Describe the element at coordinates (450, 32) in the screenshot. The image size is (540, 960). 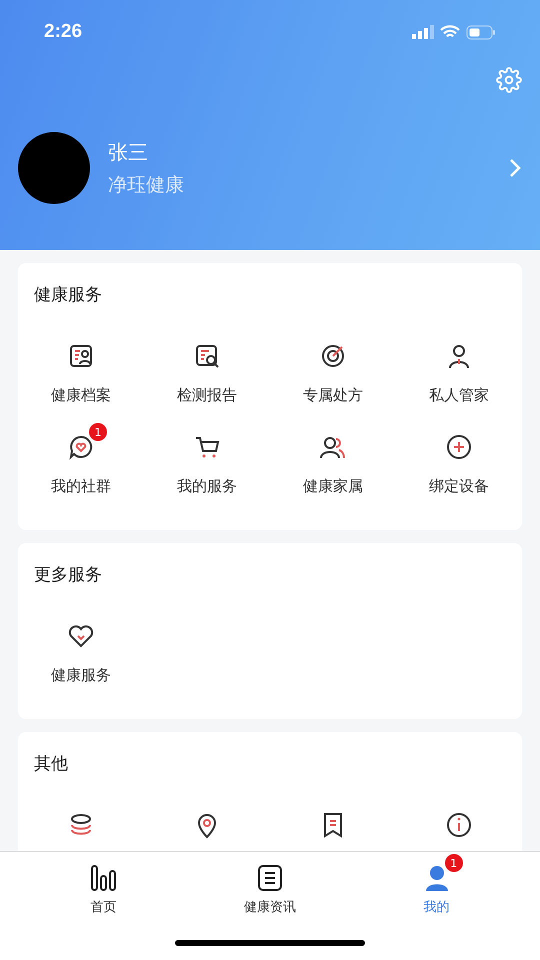
I see `wifi-icon` at that location.